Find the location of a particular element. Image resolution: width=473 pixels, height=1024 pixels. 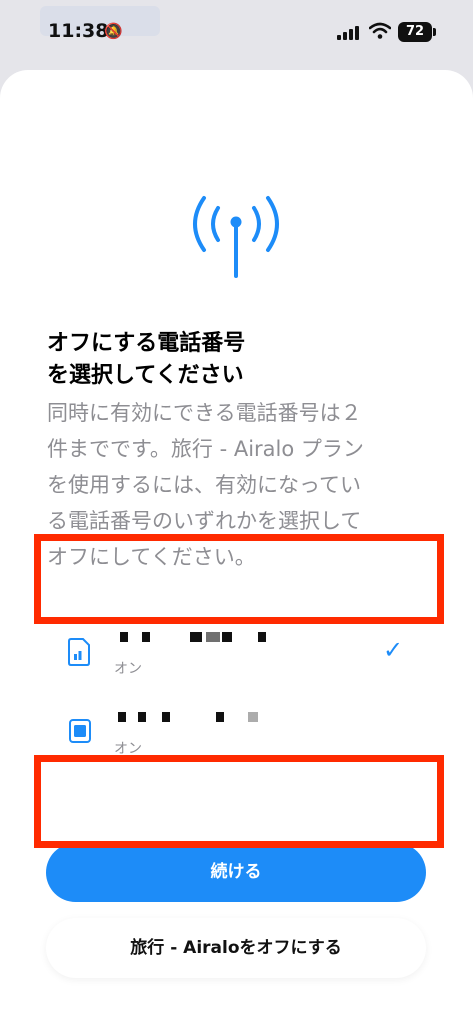

desc-line-1: 同時に有効にできる電話番号は２ is located at coordinates (204, 413).